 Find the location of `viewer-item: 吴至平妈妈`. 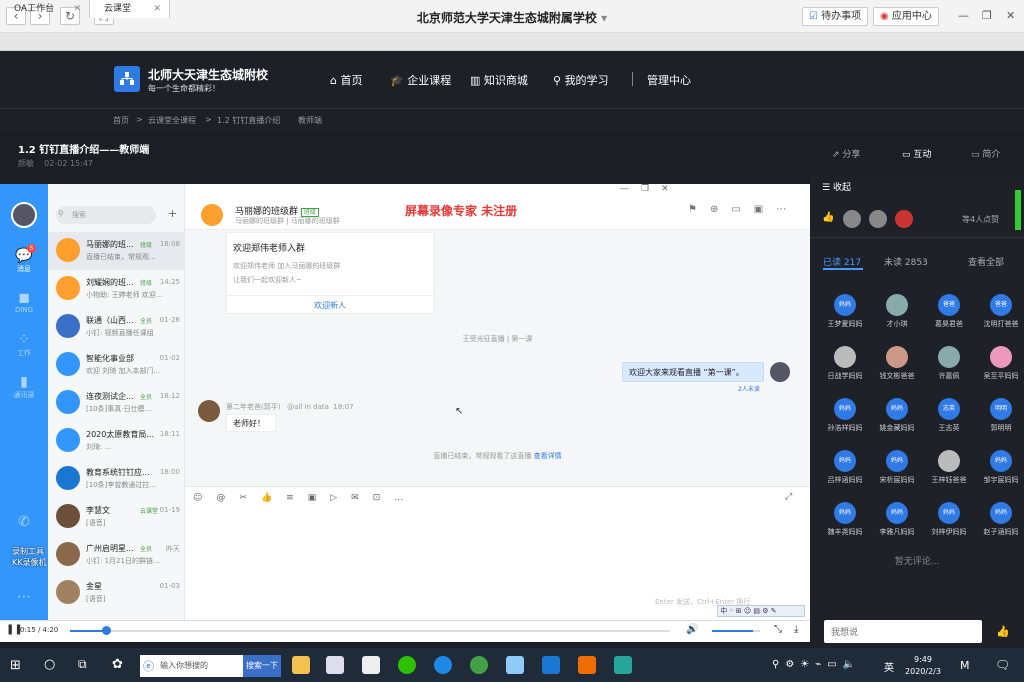

viewer-item: 吴至平妈妈 is located at coordinates (1000, 363).